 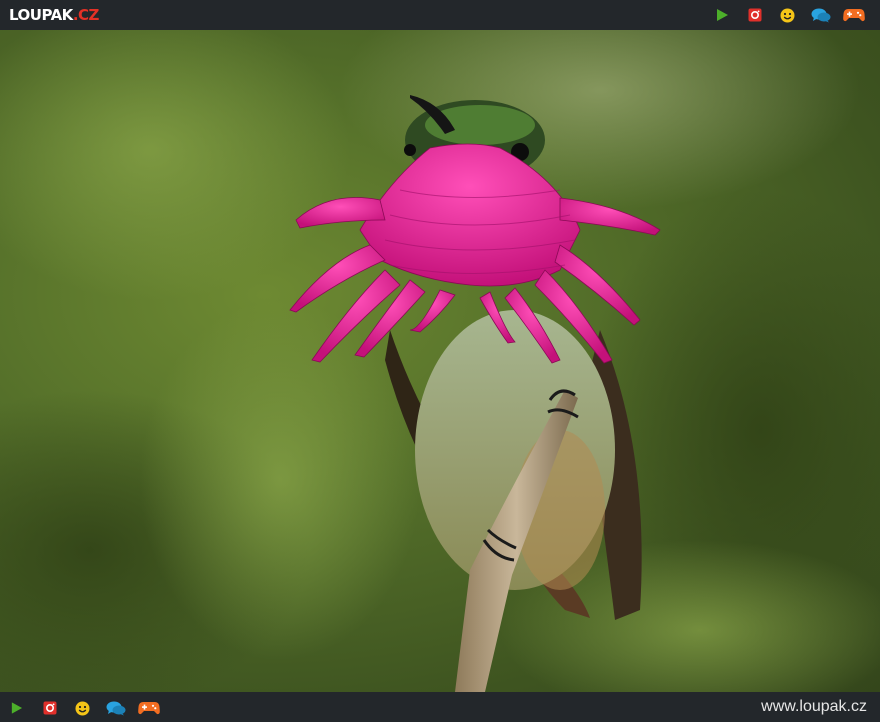 I want to click on top-icon-nav, so click(x=787, y=15).